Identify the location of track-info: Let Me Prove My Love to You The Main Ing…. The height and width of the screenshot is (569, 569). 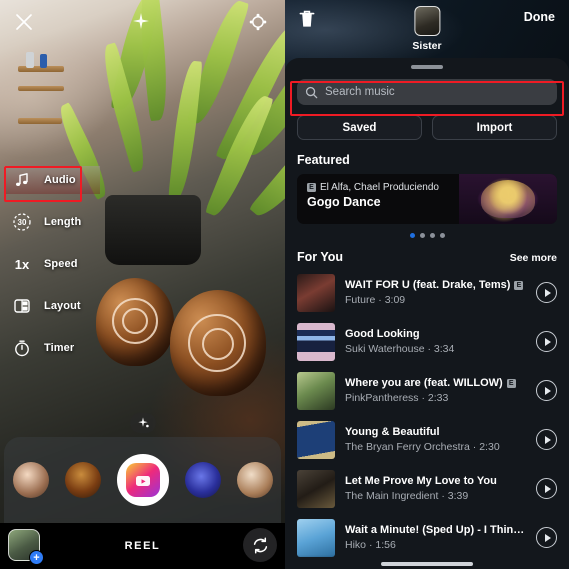
(435, 488).